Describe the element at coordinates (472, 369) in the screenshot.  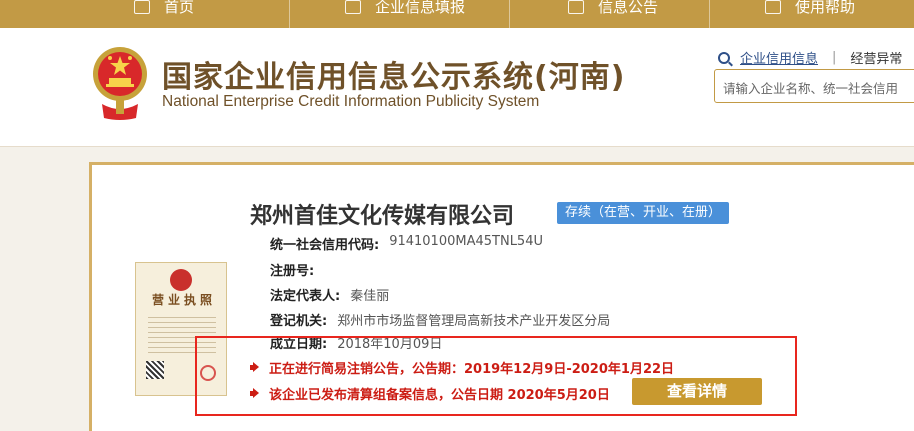
I see `notice-text: 正在进行简易注销公告，公告期：2019年12月9日-2020年1月22日` at that location.